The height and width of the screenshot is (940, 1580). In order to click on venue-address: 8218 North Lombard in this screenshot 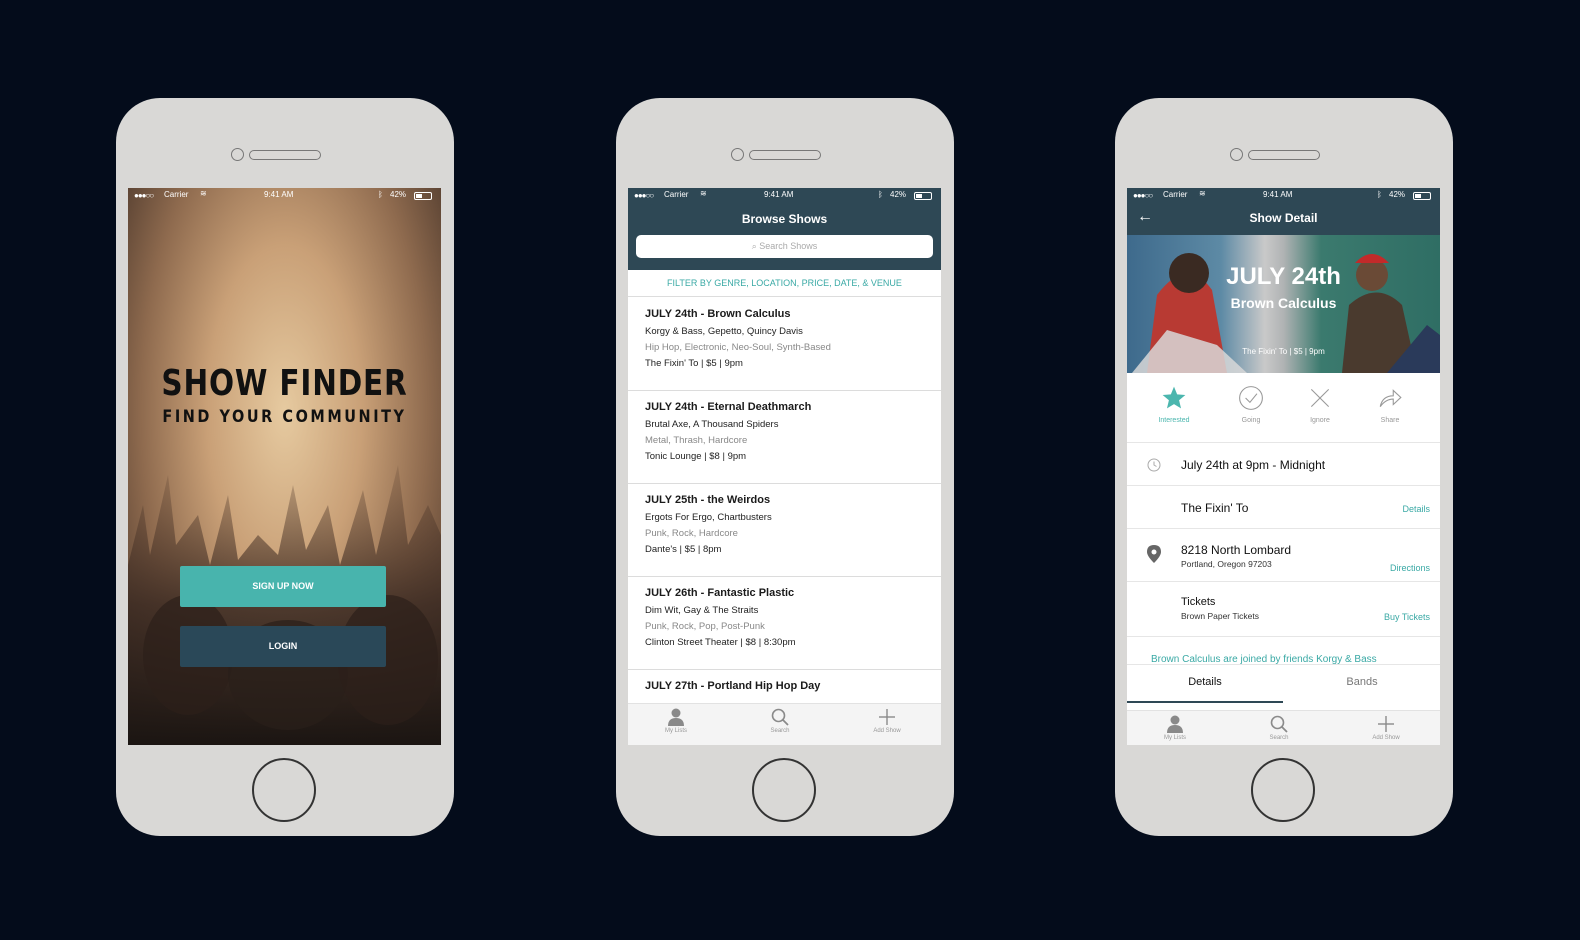, I will do `click(1236, 550)`.